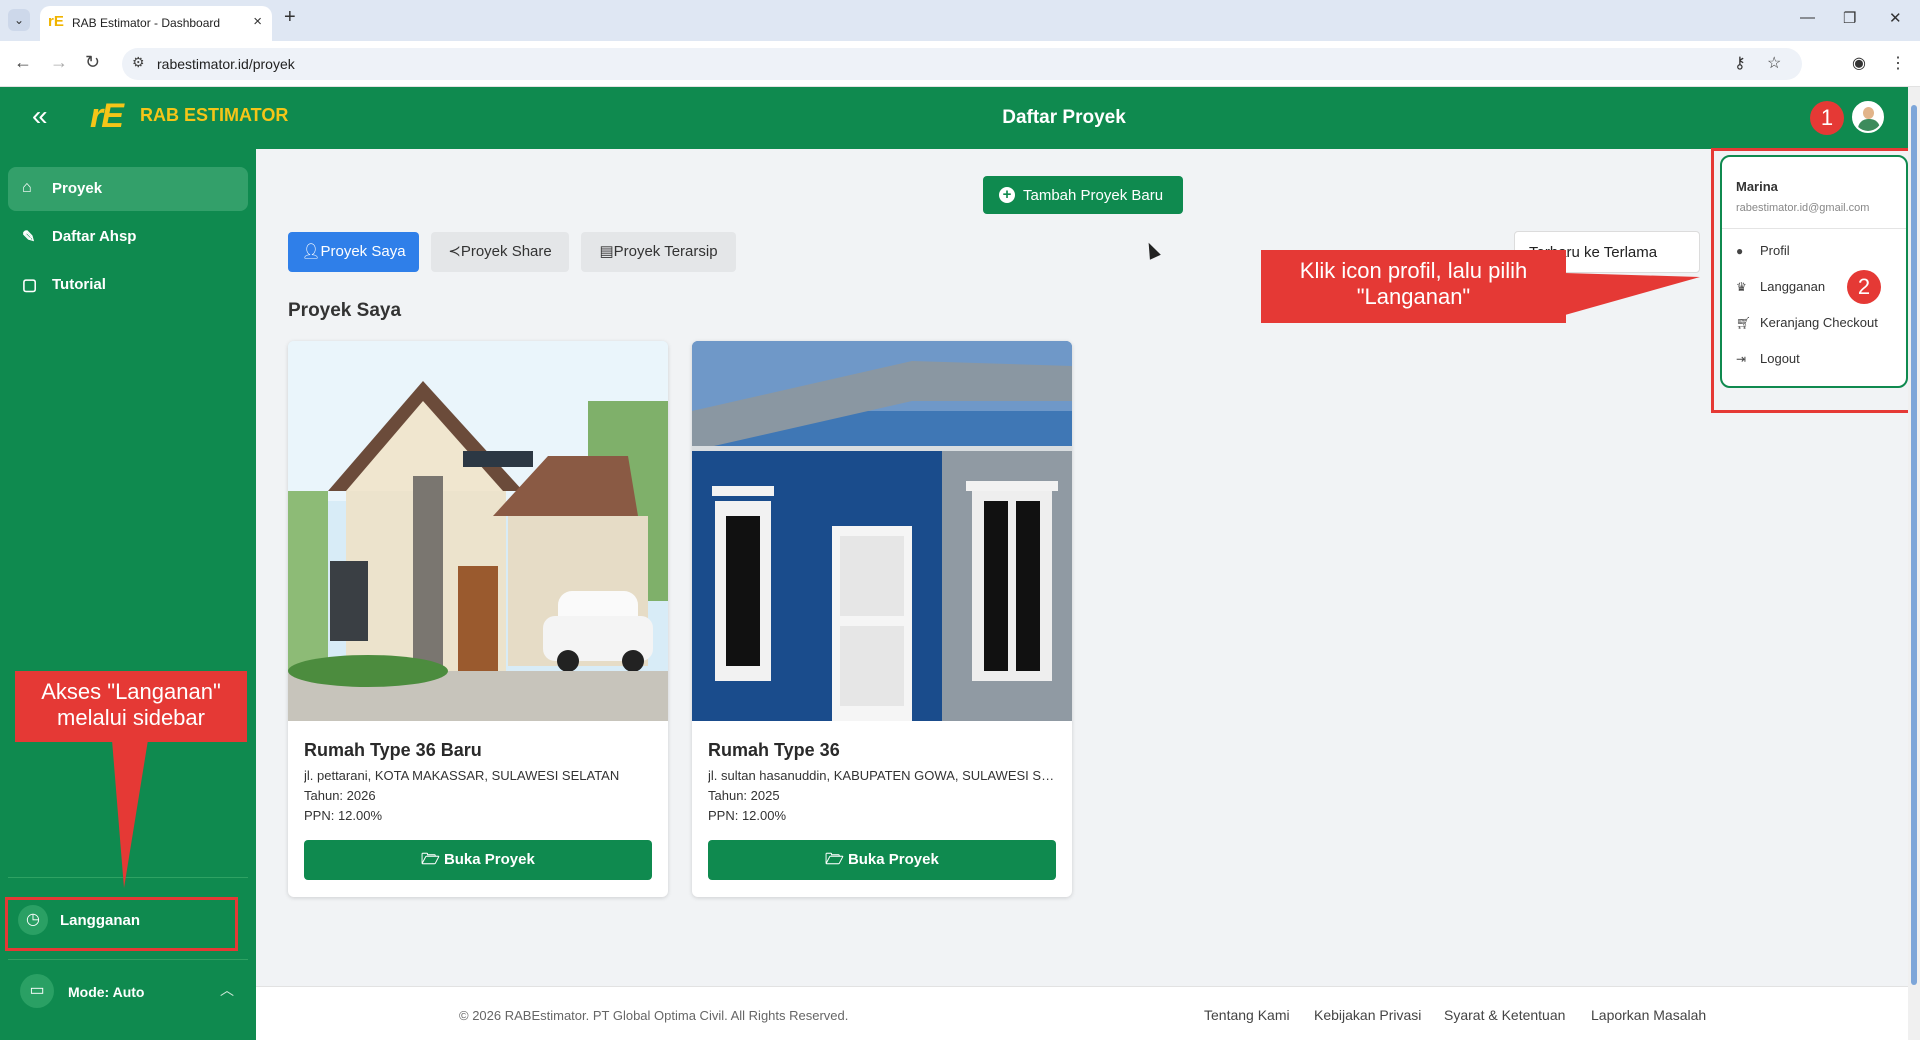 The height and width of the screenshot is (1040, 1920). What do you see at coordinates (1152, 250) in the screenshot?
I see `mouse-cursor-icon` at bounding box center [1152, 250].